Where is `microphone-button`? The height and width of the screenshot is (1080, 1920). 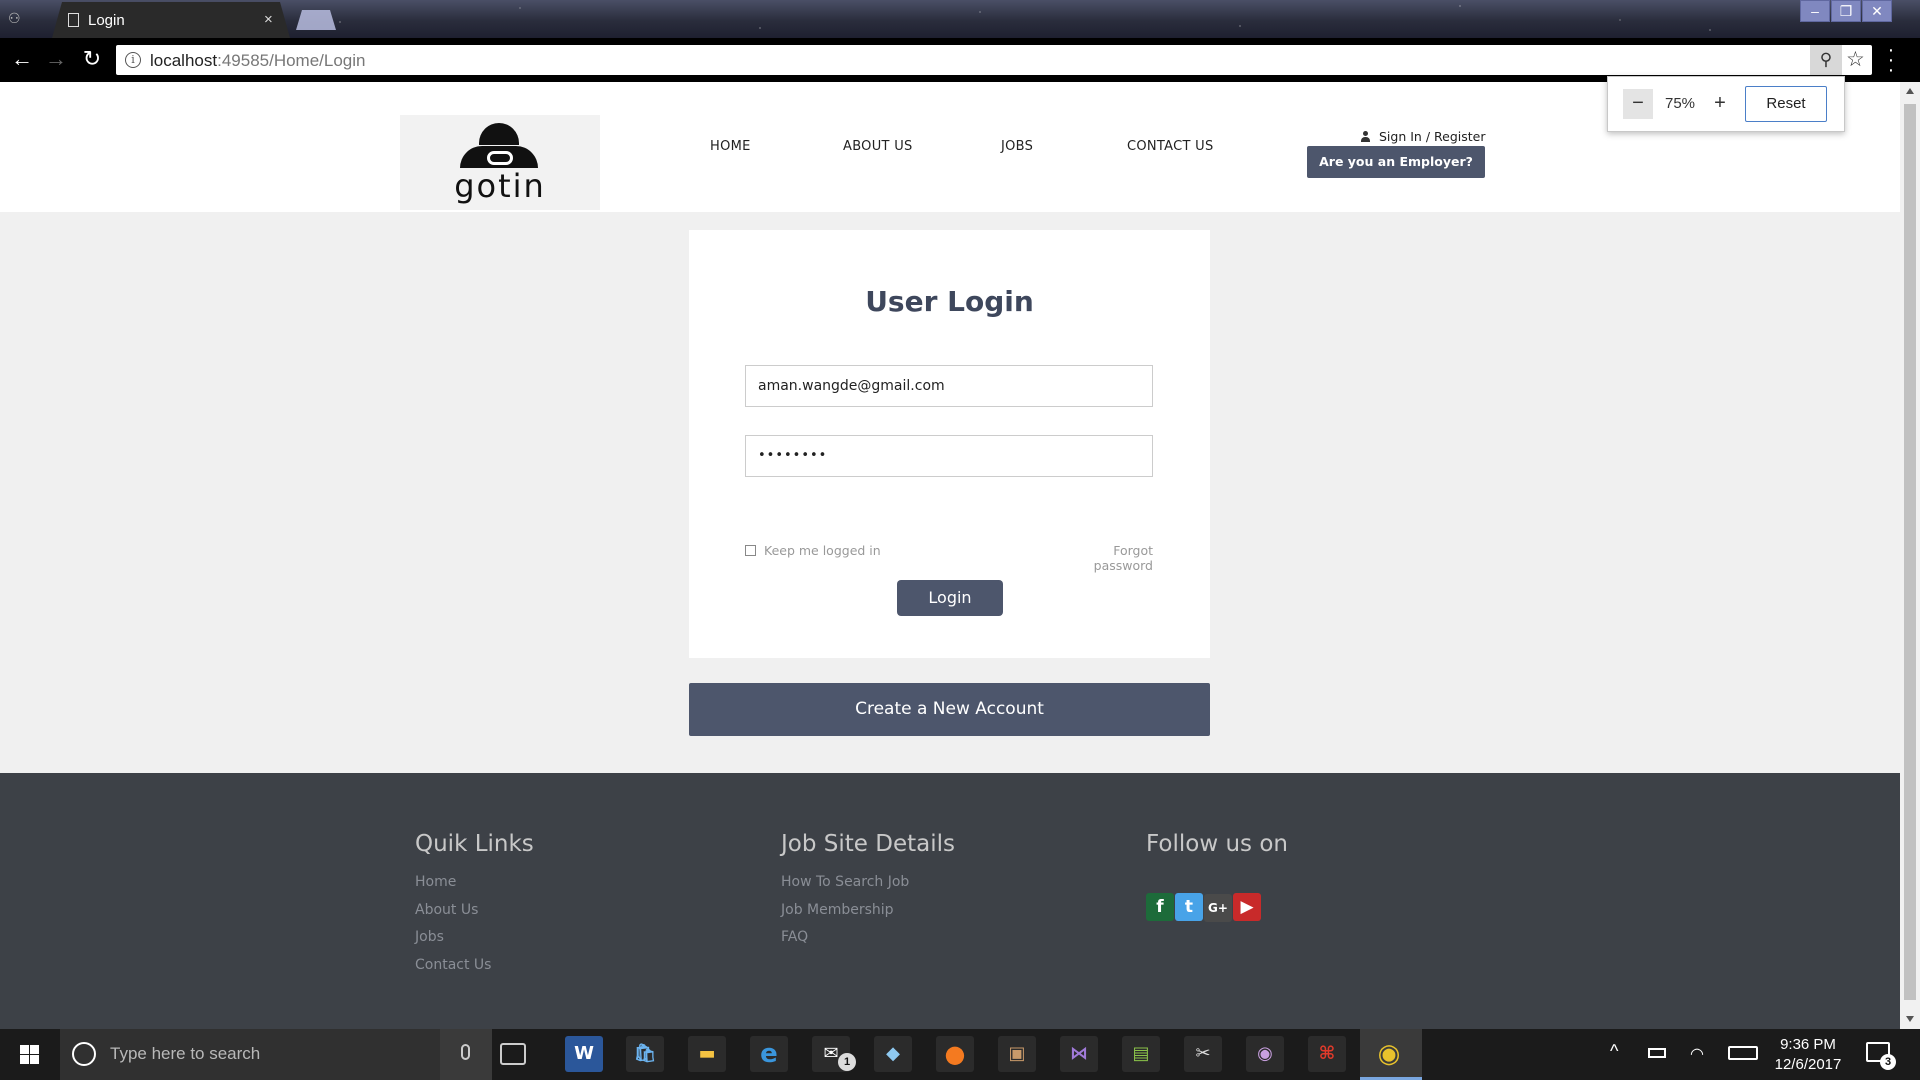
microphone-button is located at coordinates (466, 1054).